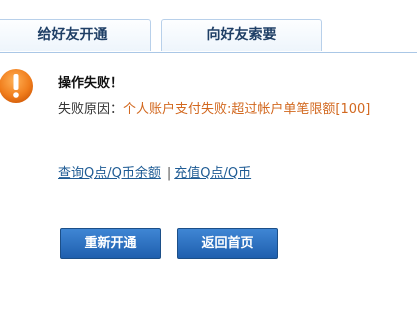 The height and width of the screenshot is (320, 417). Describe the element at coordinates (91, 109) in the screenshot. I see `failure-reason-label: 失败原因：` at that location.